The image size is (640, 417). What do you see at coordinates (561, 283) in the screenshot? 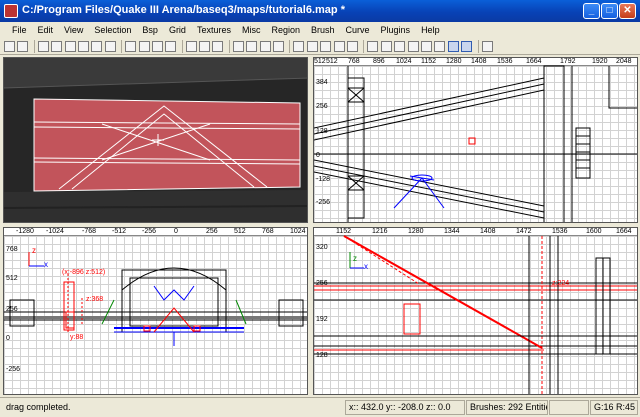
I see `selection-z-label: z:224` at bounding box center [561, 283].